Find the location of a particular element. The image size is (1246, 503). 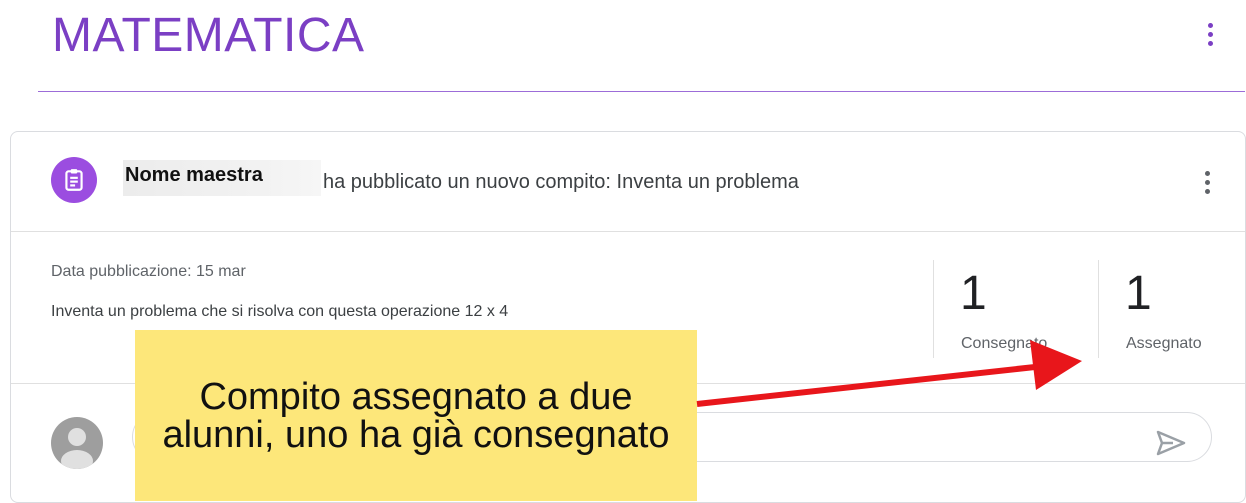

card-divider is located at coordinates (628, 231).